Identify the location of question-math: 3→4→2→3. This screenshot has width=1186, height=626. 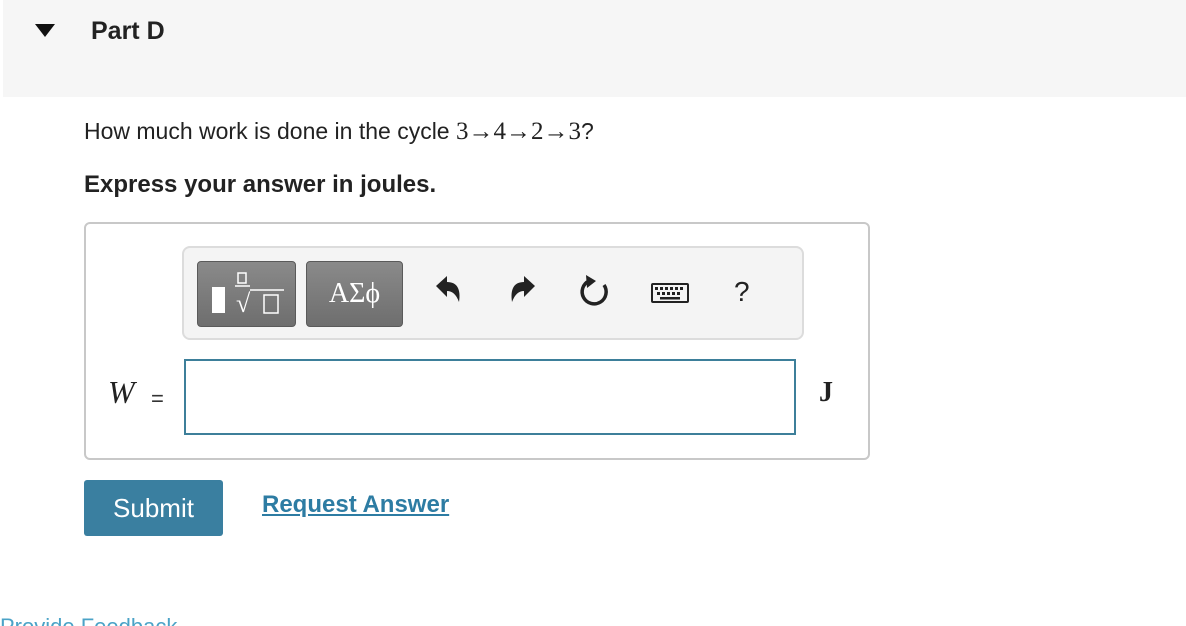
(518, 131).